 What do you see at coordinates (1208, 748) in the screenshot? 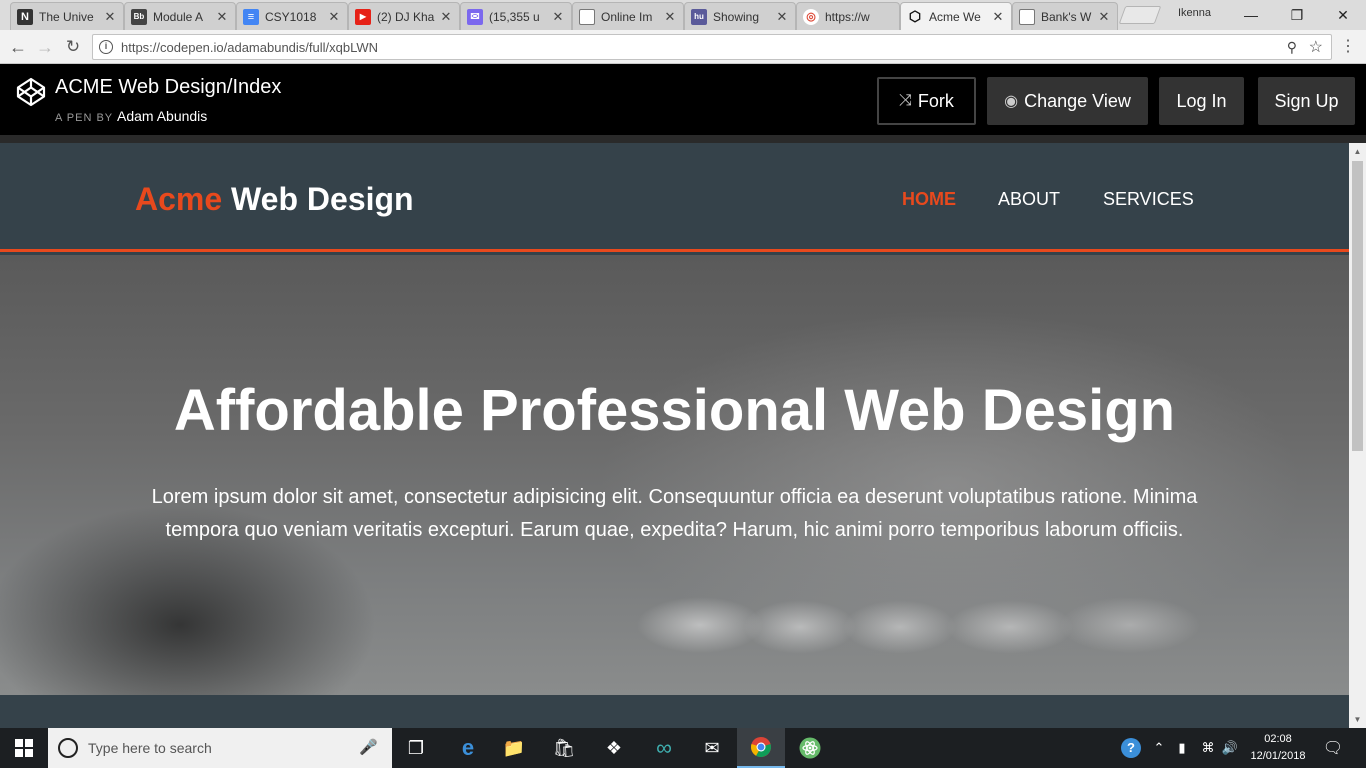
I see `wifi-icon: ⌘` at bounding box center [1208, 748].